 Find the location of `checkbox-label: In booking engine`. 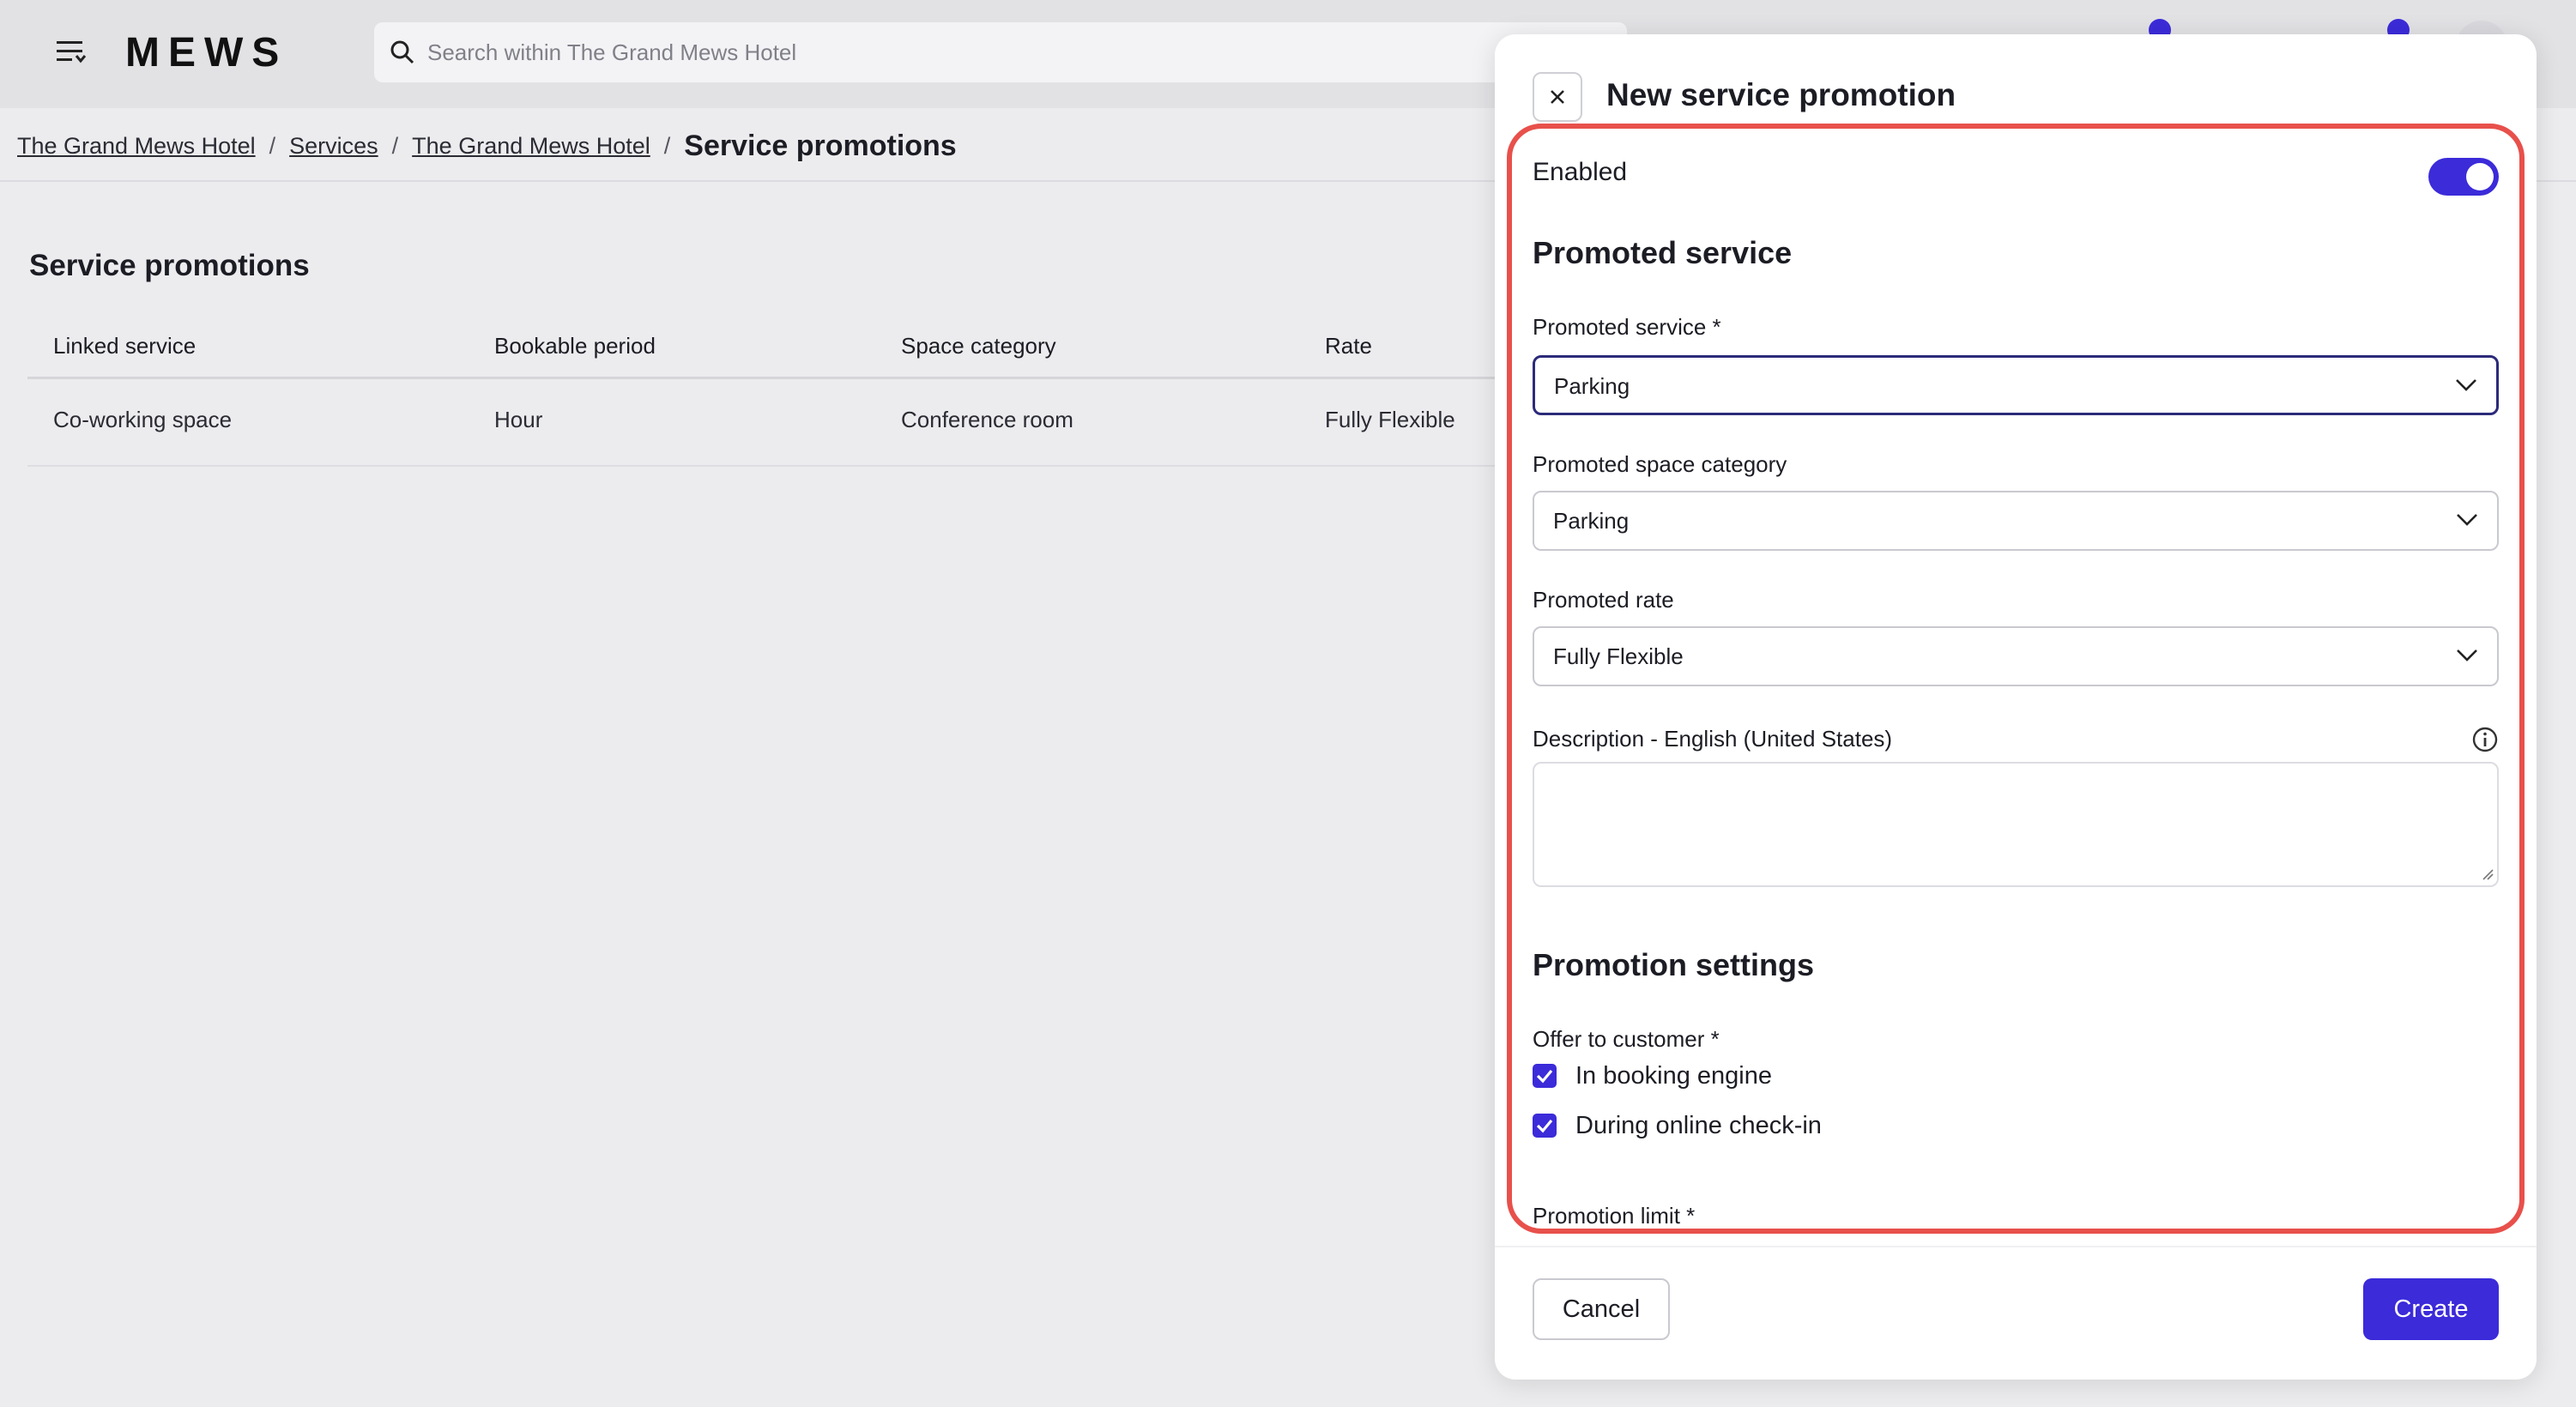

checkbox-label: In booking engine is located at coordinates (1673, 1075).